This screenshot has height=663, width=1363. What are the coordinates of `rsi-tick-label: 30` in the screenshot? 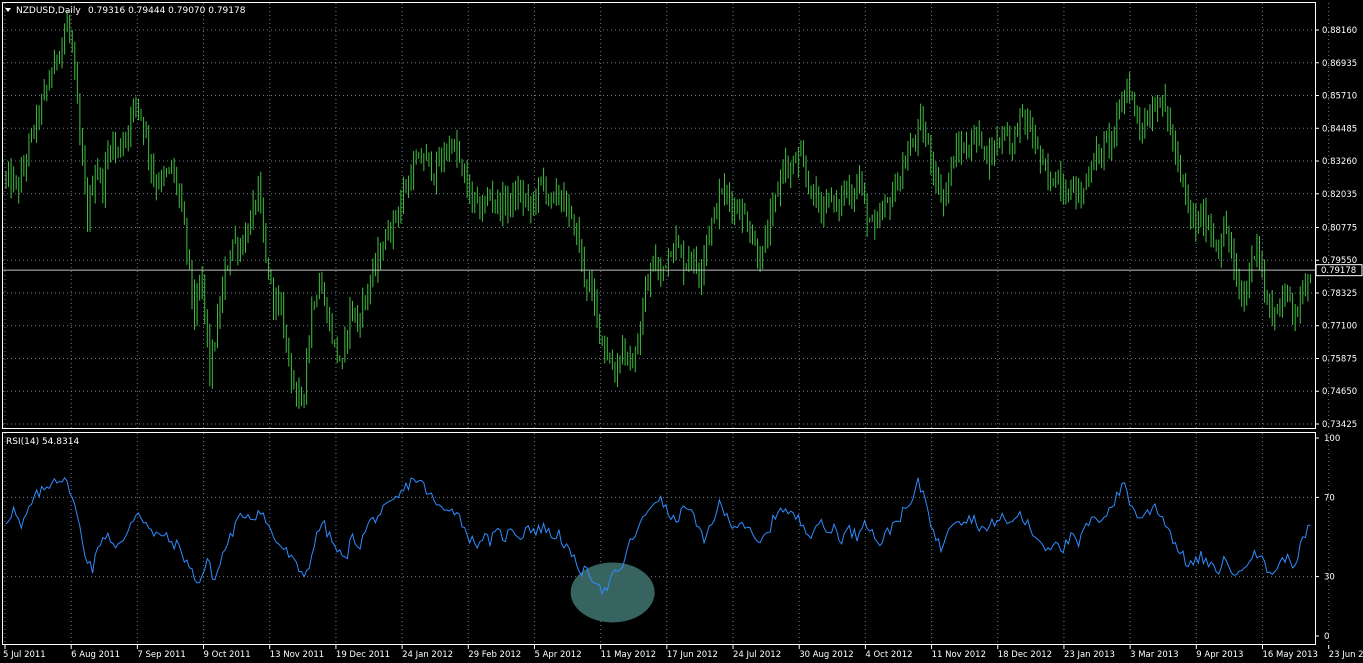 It's located at (1329, 578).